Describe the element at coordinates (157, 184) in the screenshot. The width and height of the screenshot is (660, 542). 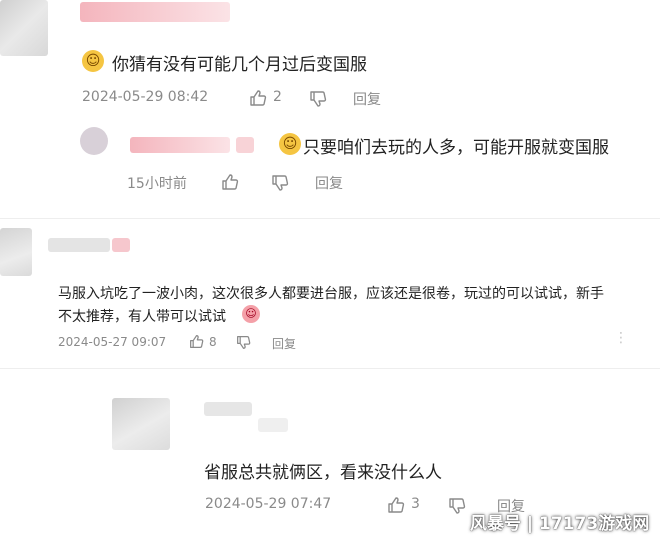
I see `reply-timestamp: 15小时前` at that location.